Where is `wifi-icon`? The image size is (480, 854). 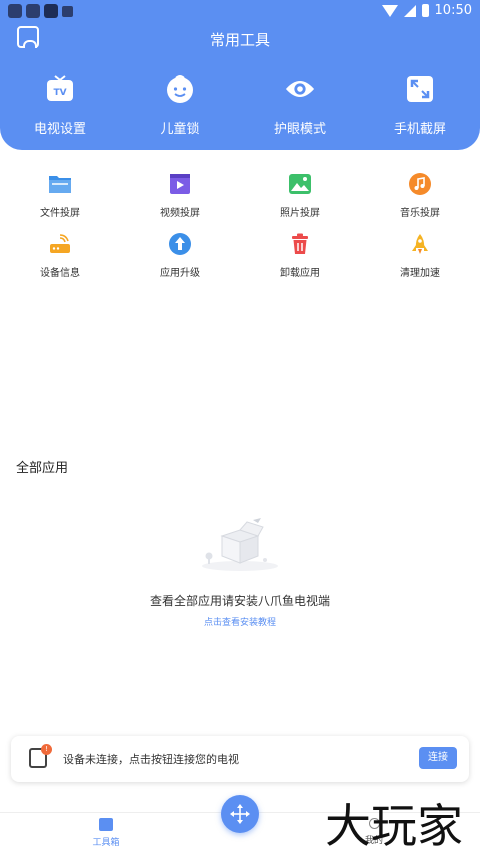 wifi-icon is located at coordinates (389, 10).